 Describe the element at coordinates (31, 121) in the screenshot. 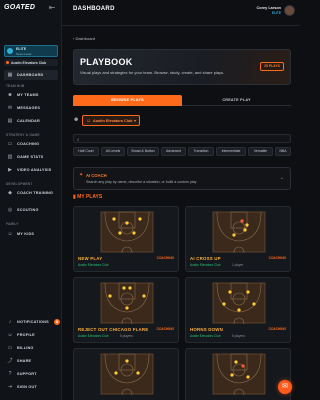

I see `sidebar-item-calendar: ▤ CALENDAR` at that location.